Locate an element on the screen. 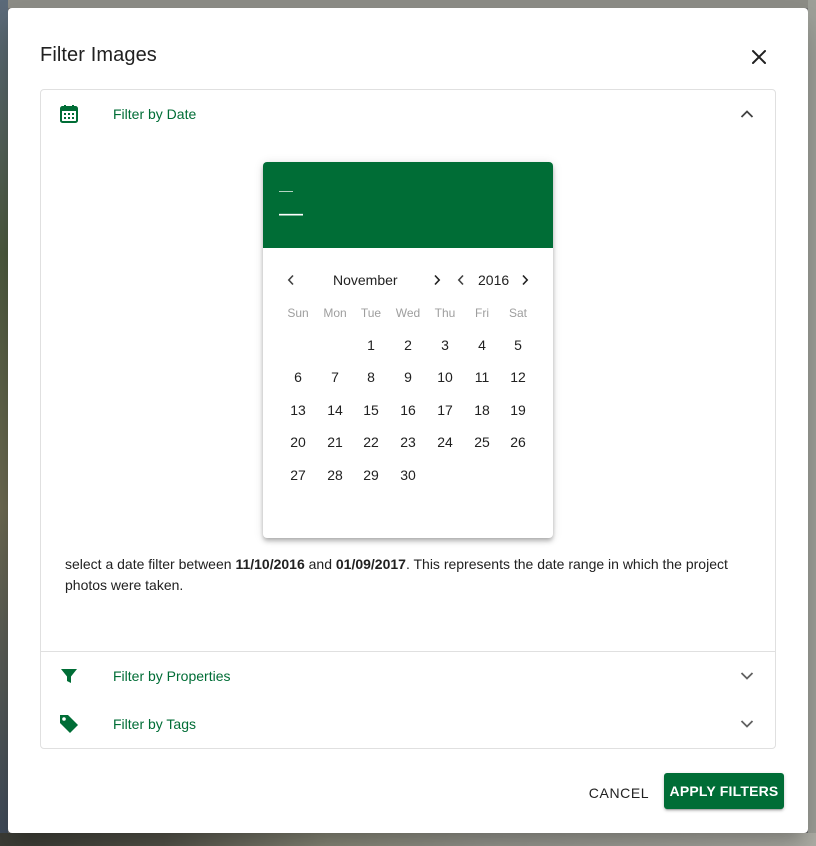 The width and height of the screenshot is (816, 846). help-middle: and is located at coordinates (320, 564).